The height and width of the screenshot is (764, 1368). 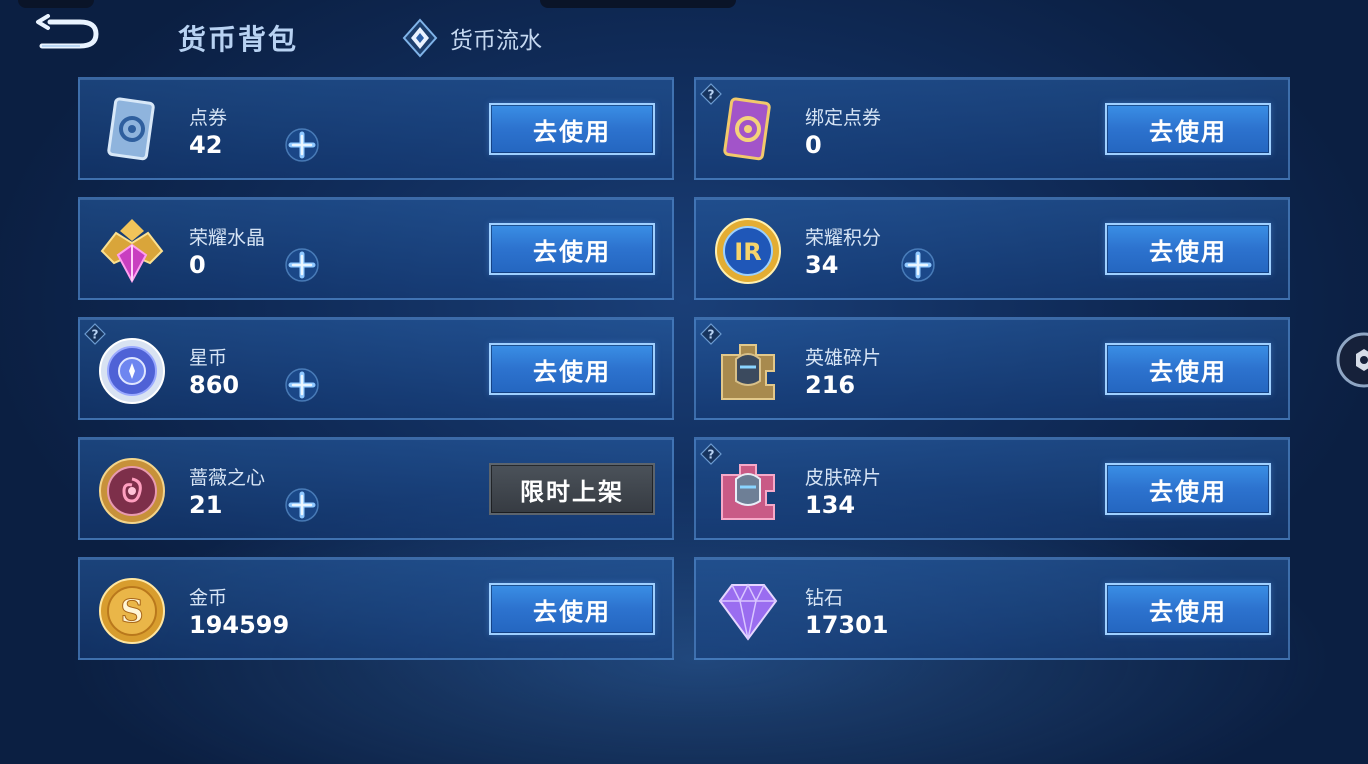 I want to click on currency-amount: 134, so click(x=830, y=505).